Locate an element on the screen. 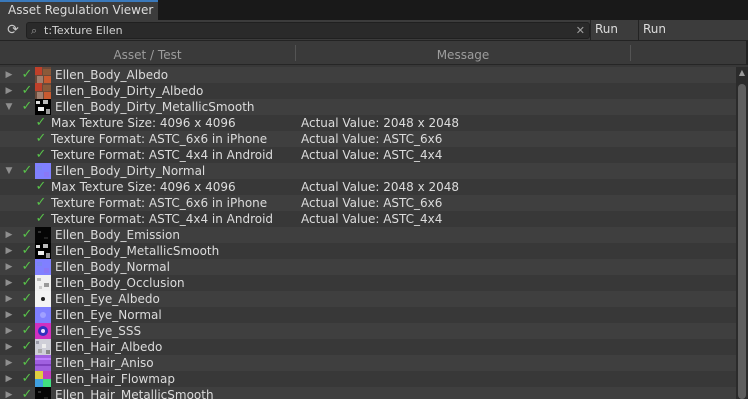 This screenshot has height=399, width=748. run-selected-button: Run Selected is located at coordinates (681, 37).